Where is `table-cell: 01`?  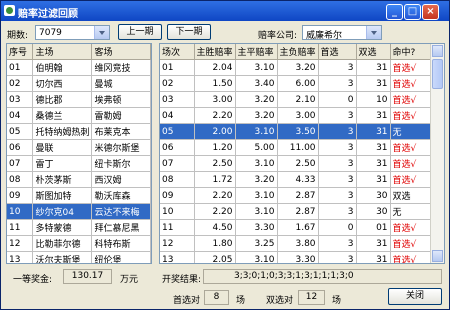 table-cell: 01 is located at coordinates (177, 67).